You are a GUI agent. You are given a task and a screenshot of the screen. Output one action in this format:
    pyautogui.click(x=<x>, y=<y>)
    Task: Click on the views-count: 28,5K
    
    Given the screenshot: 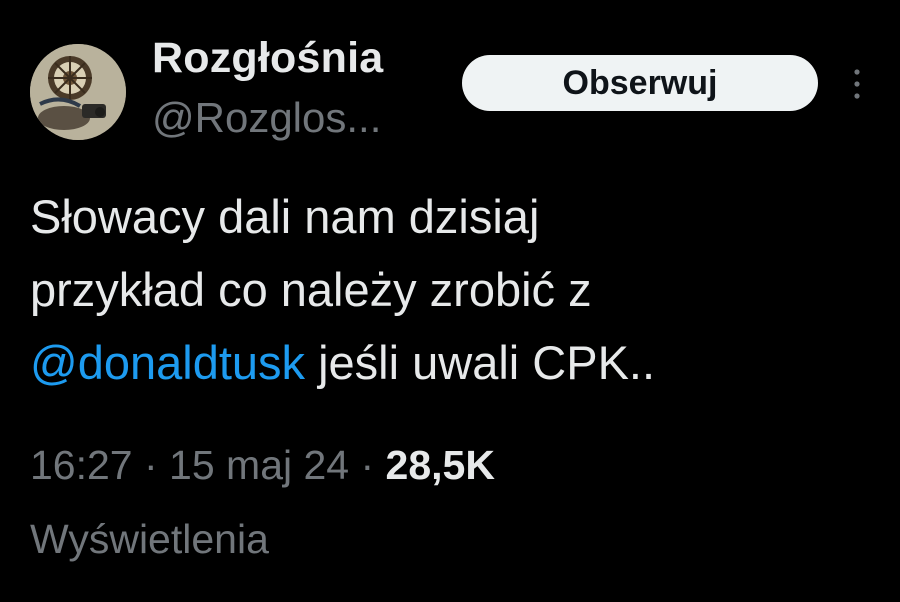 What is the action you would take?
    pyautogui.click(x=440, y=465)
    